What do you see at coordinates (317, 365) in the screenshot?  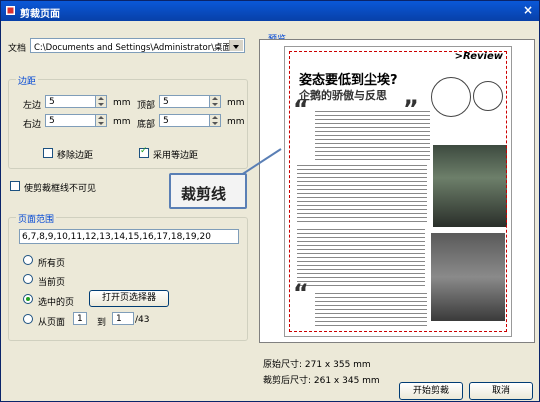 I see `original-size: 原始尺寸: 271 x 355 mm` at bounding box center [317, 365].